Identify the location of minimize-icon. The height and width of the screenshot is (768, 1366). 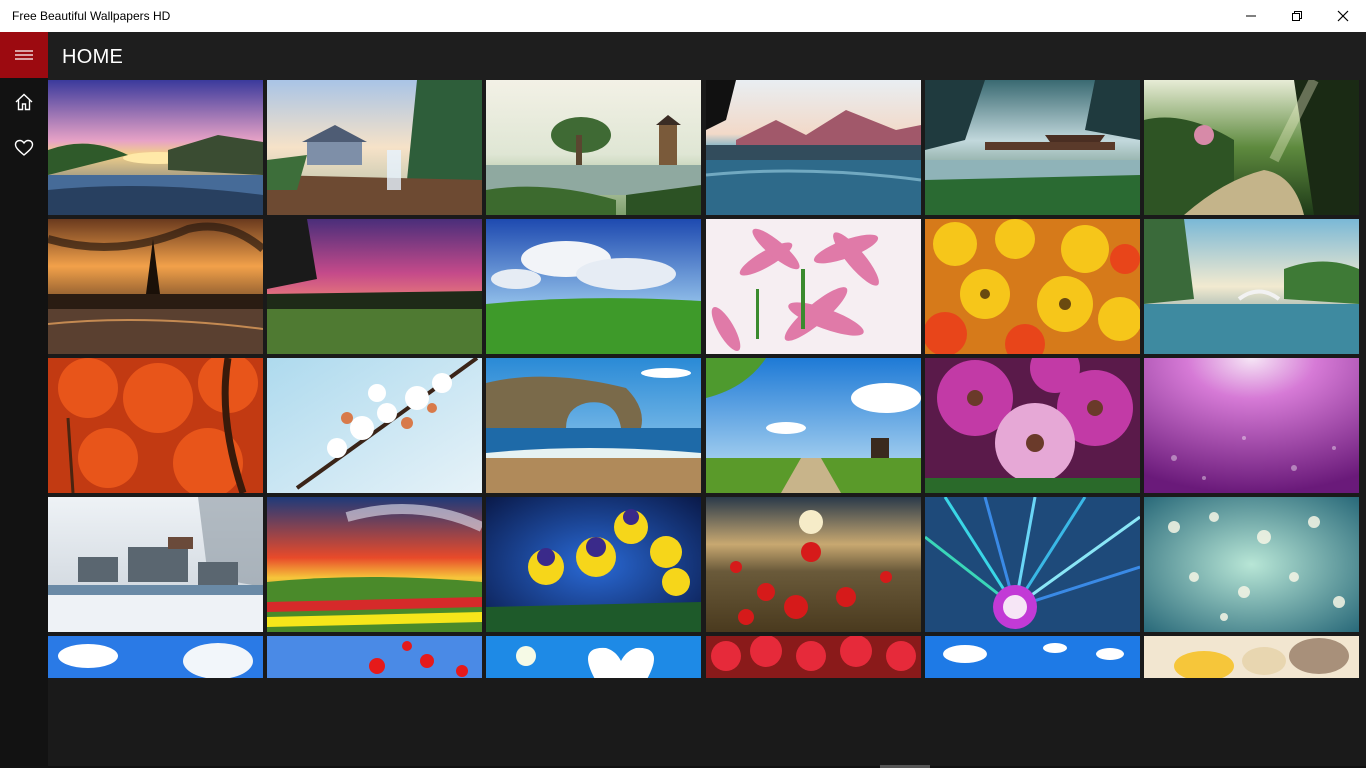
(1251, 16).